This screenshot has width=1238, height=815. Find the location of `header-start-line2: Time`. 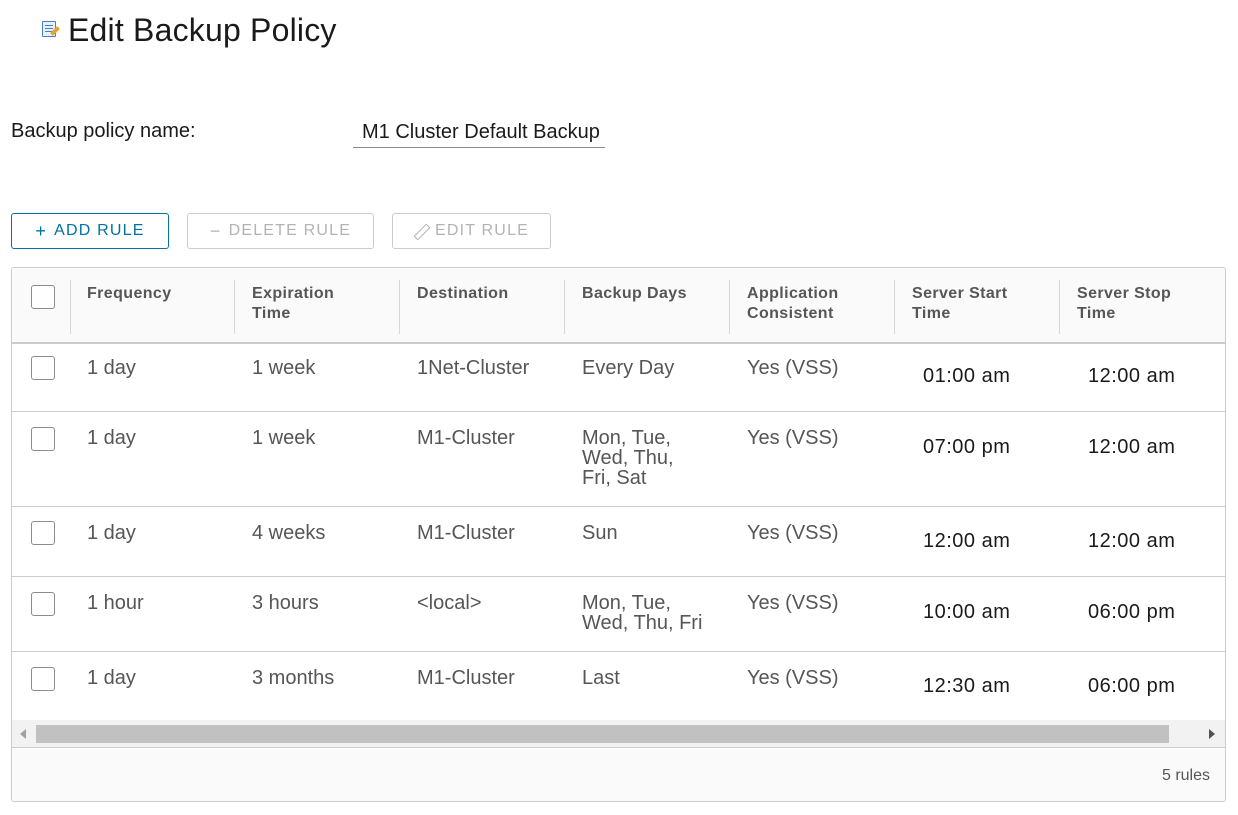

header-start-line2: Time is located at coordinates (931, 313).